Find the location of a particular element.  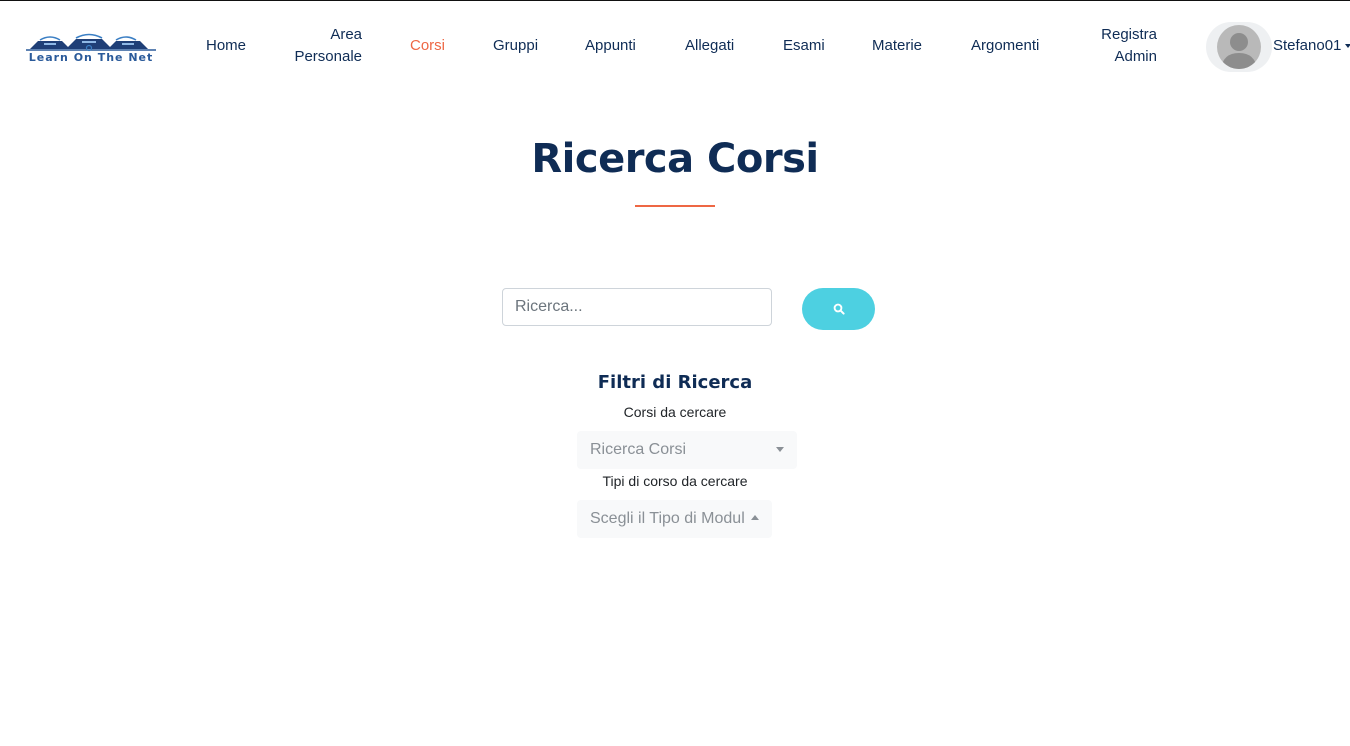

nav-materie: Materie is located at coordinates (897, 46).